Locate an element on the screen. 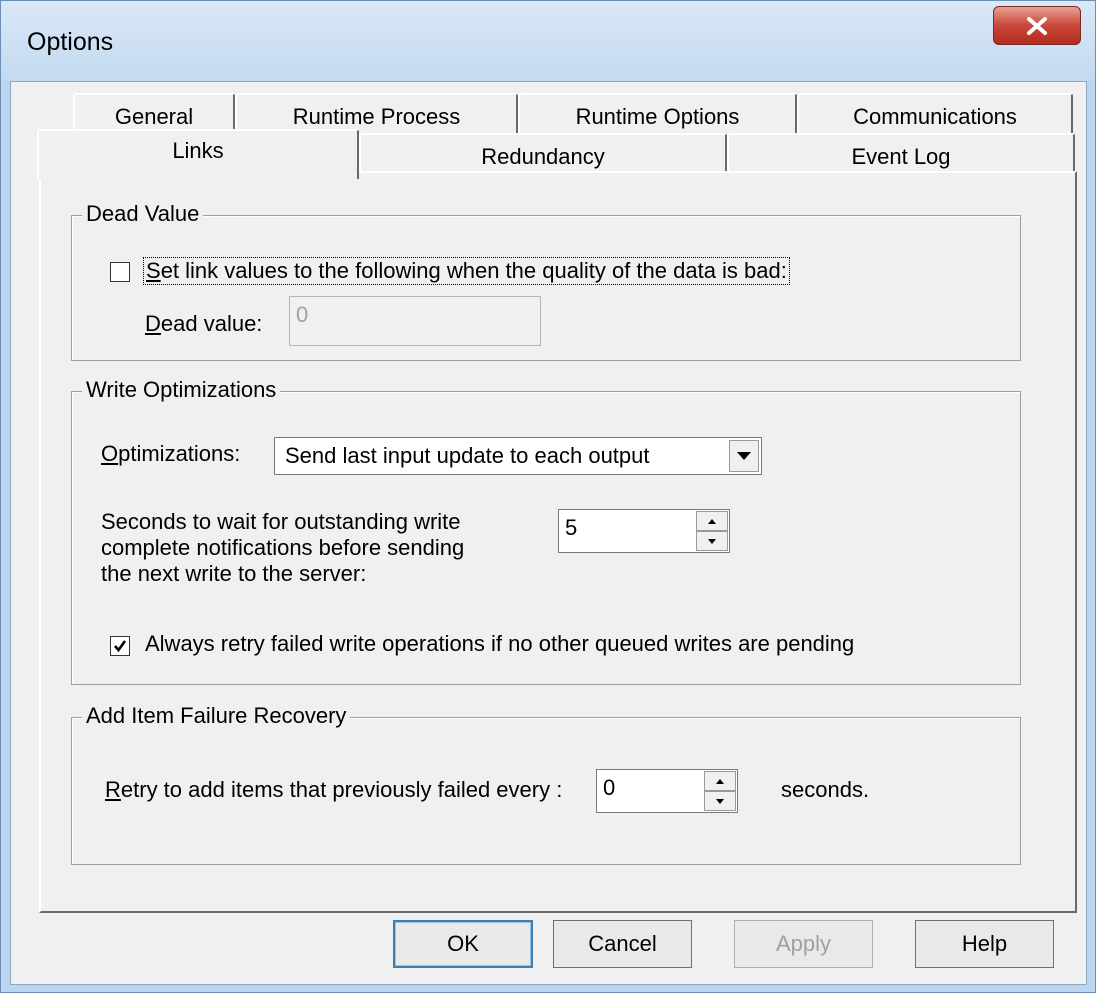 The image size is (1096, 993). title-bar: Options is located at coordinates (548, 41).